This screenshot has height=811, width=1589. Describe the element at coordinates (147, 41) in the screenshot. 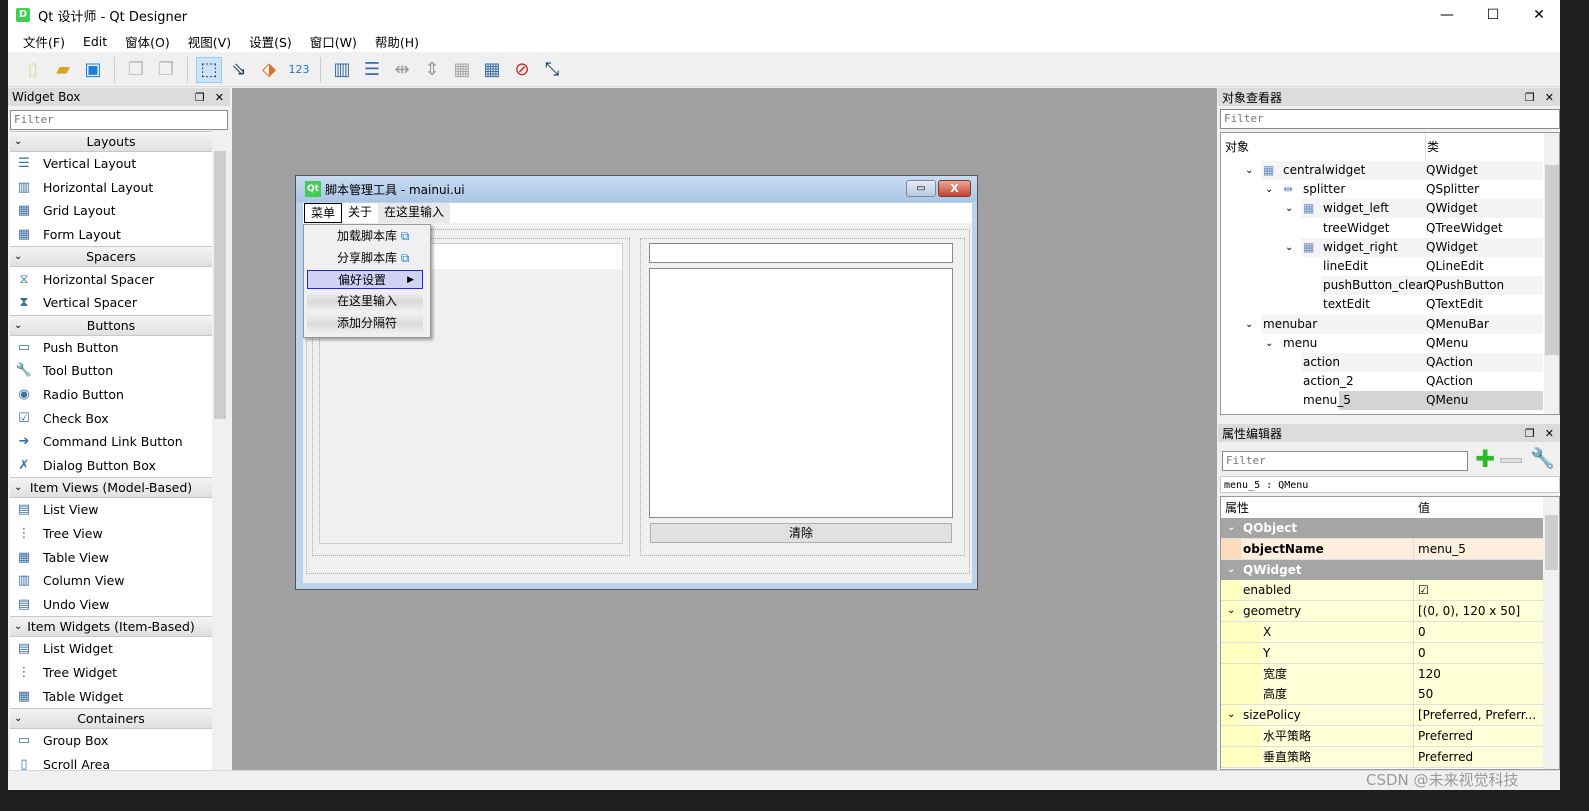

I see `menu-form: 窗体(O)` at that location.